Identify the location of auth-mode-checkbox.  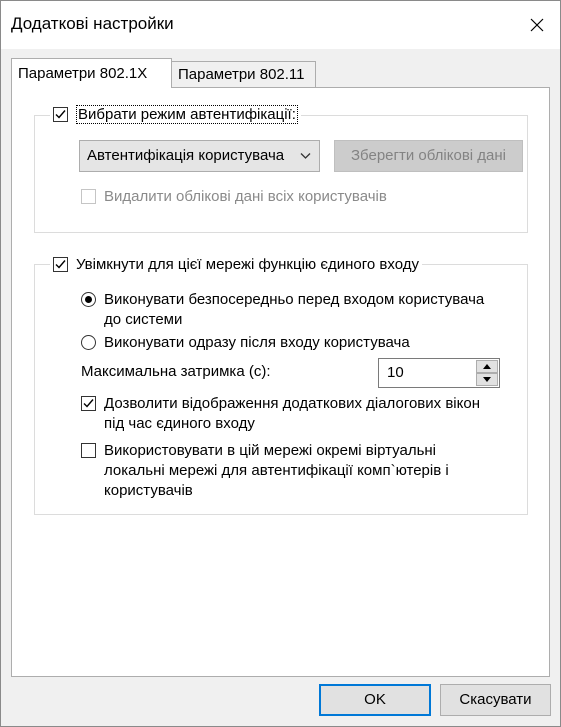
(60, 114).